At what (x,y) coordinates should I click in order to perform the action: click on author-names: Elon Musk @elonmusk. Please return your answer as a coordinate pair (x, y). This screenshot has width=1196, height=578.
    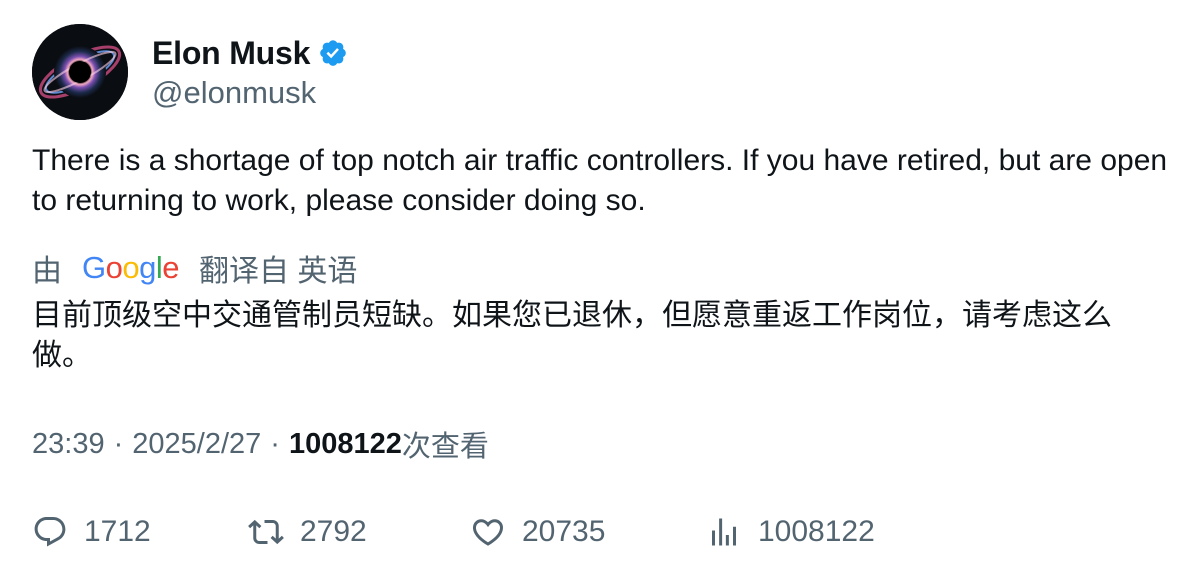
    Looking at the image, I should click on (250, 72).